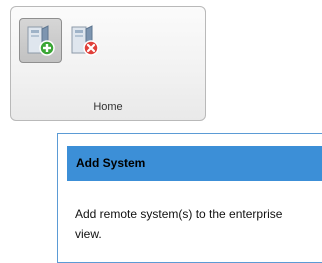 This screenshot has width=322, height=263. I want to click on add-system-button, so click(40, 40).